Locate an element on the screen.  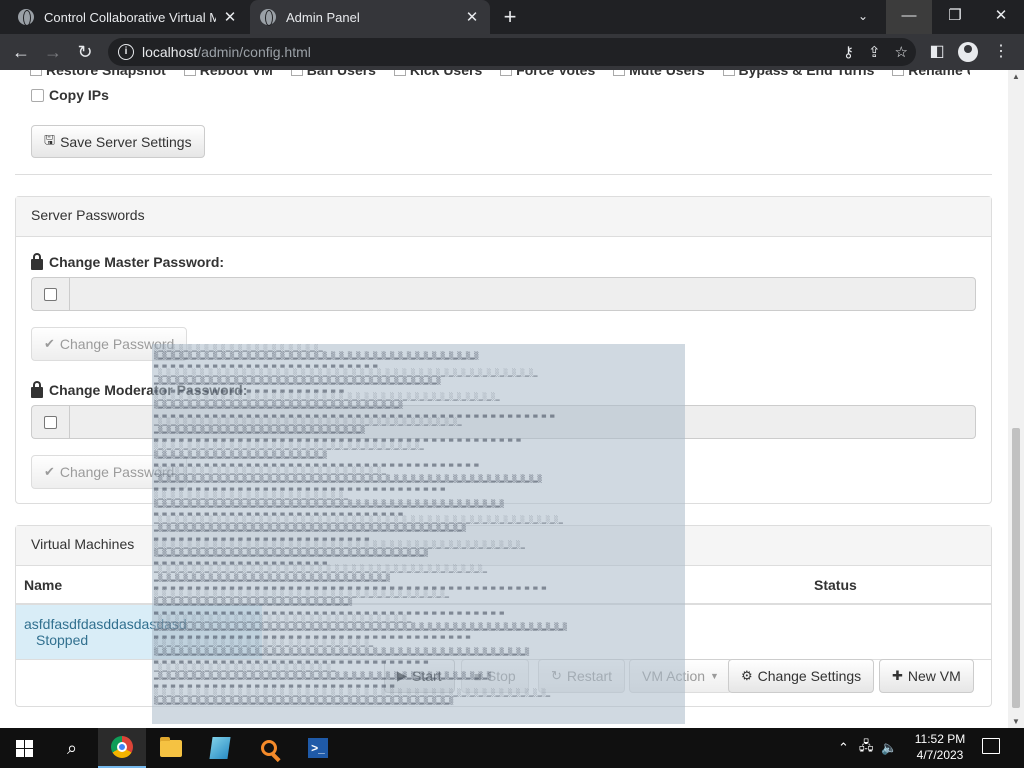
vm-status-cell is located at coordinates (898, 632).